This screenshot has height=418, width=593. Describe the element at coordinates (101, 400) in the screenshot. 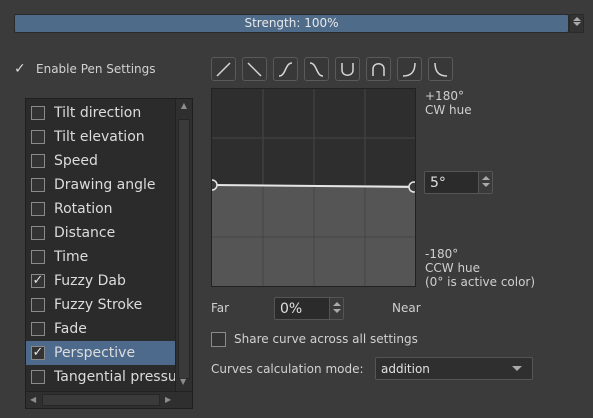

I see `horizontal-scroll-thumb` at that location.